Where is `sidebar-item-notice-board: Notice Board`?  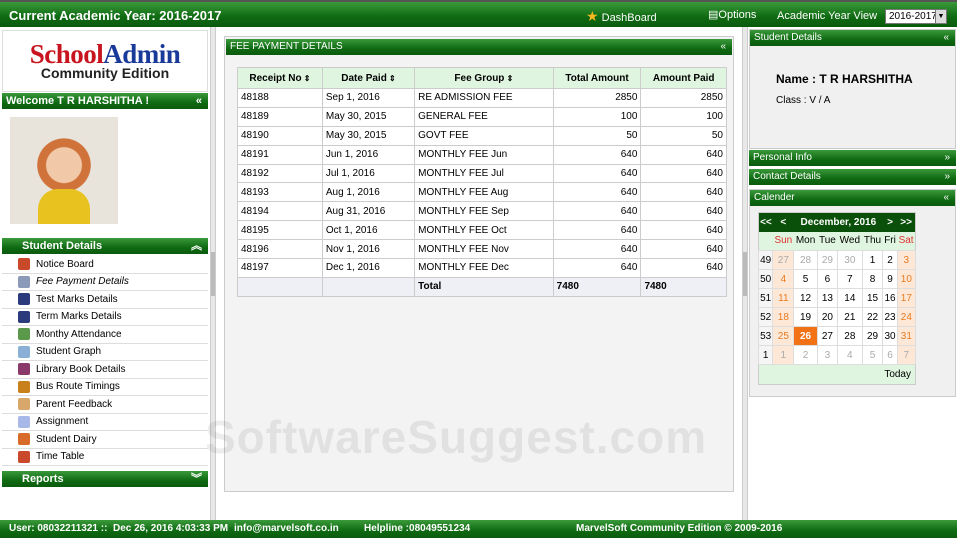 sidebar-item-notice-board: Notice Board is located at coordinates (105, 265).